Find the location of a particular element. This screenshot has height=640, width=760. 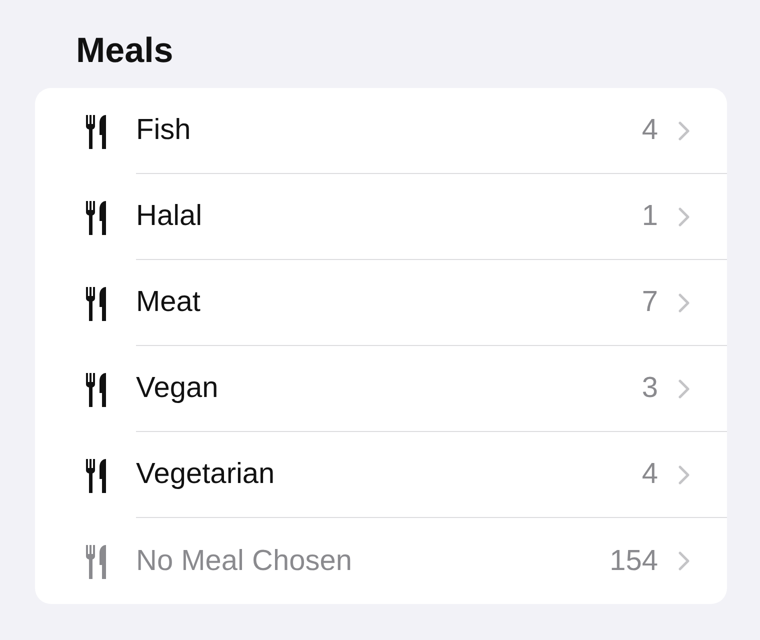

row-label: Fish is located at coordinates (164, 130).